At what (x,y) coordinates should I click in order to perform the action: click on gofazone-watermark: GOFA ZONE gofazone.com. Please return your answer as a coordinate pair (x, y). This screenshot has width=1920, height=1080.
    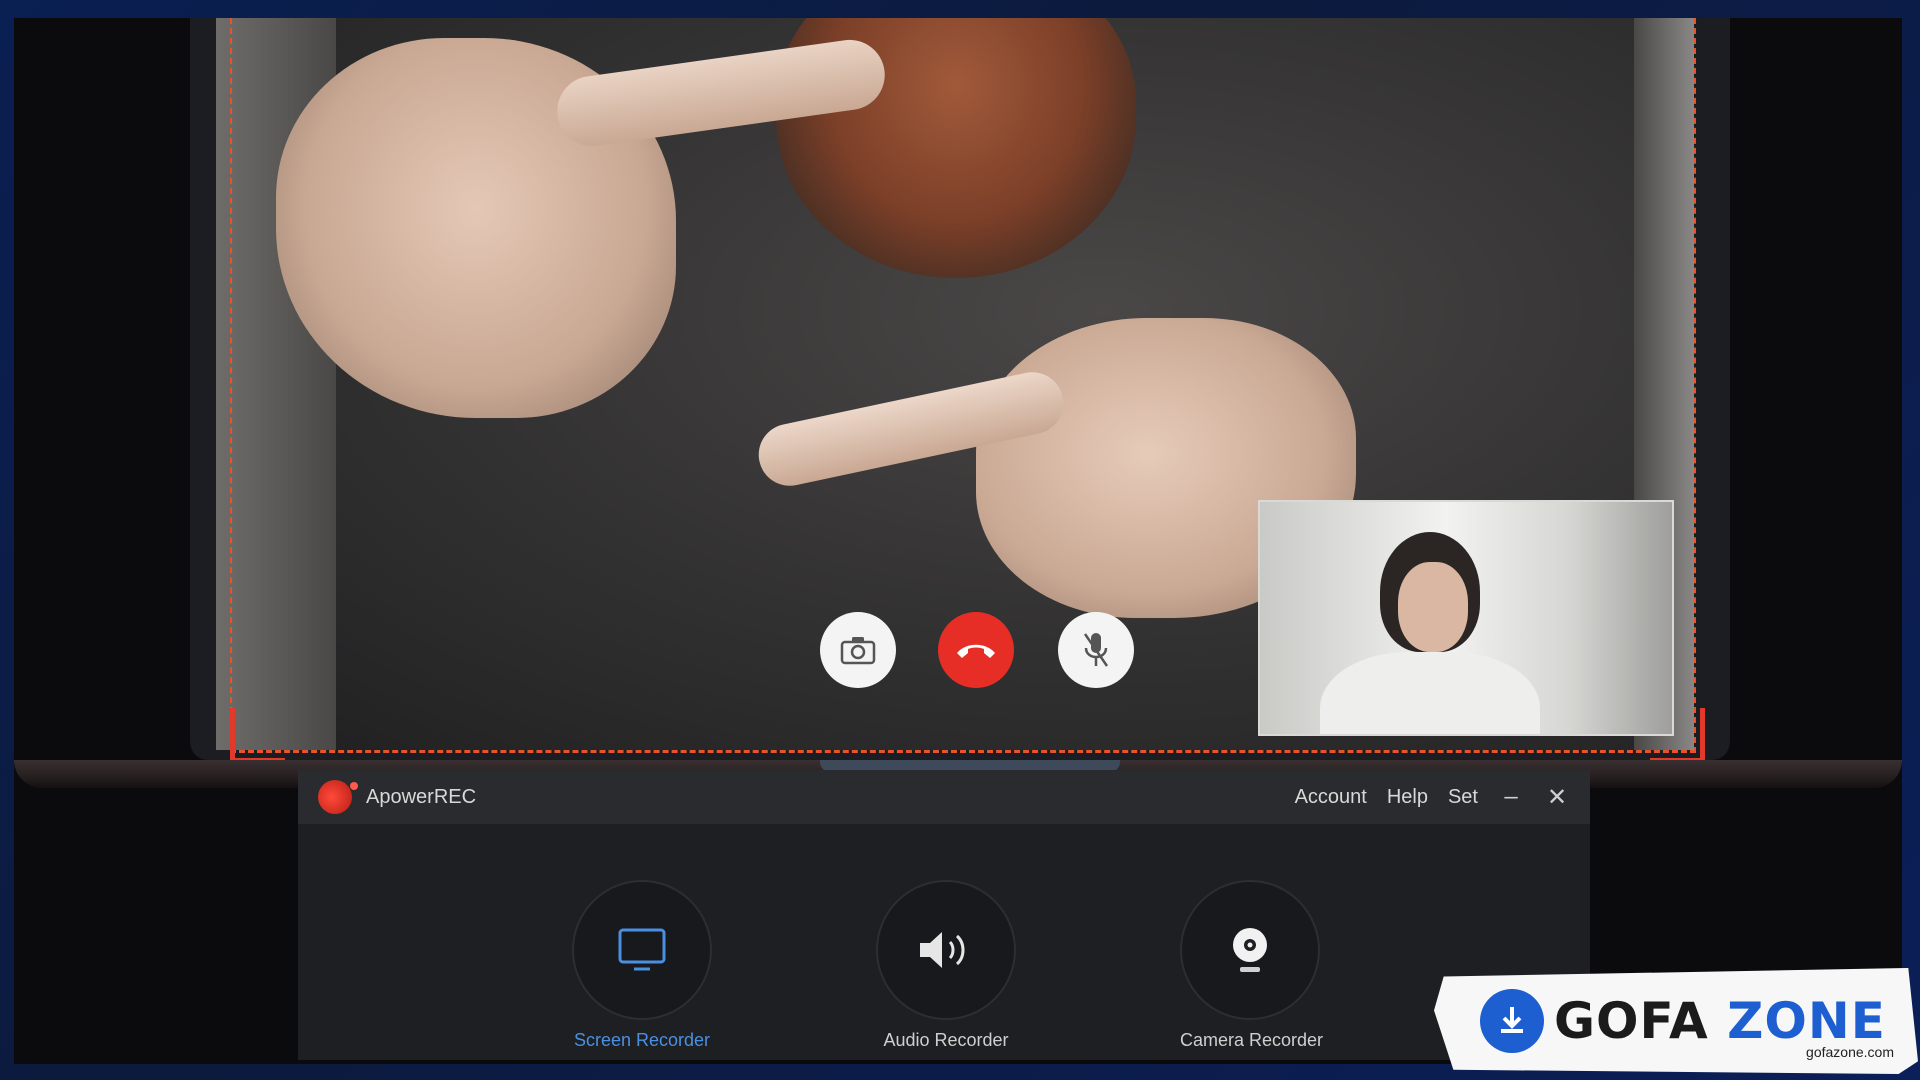
    Looking at the image, I should click on (1676, 1021).